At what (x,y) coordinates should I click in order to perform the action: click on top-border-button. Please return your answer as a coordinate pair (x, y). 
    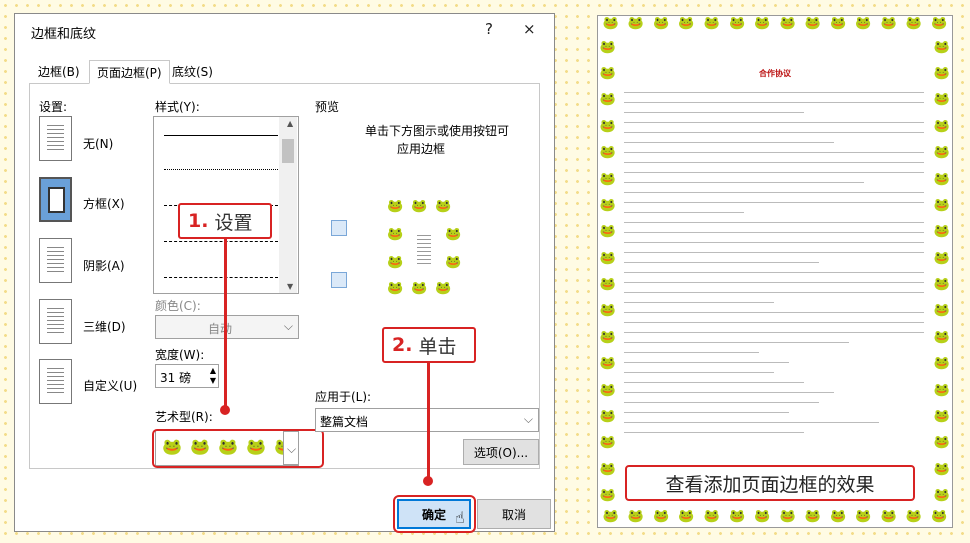
    Looking at the image, I should click on (339, 228).